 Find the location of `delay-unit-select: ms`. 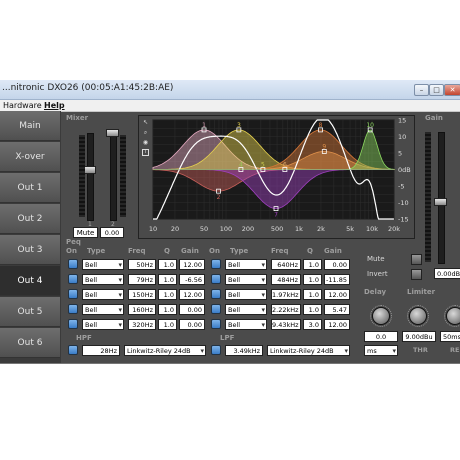

delay-unit-select: ms is located at coordinates (381, 350).